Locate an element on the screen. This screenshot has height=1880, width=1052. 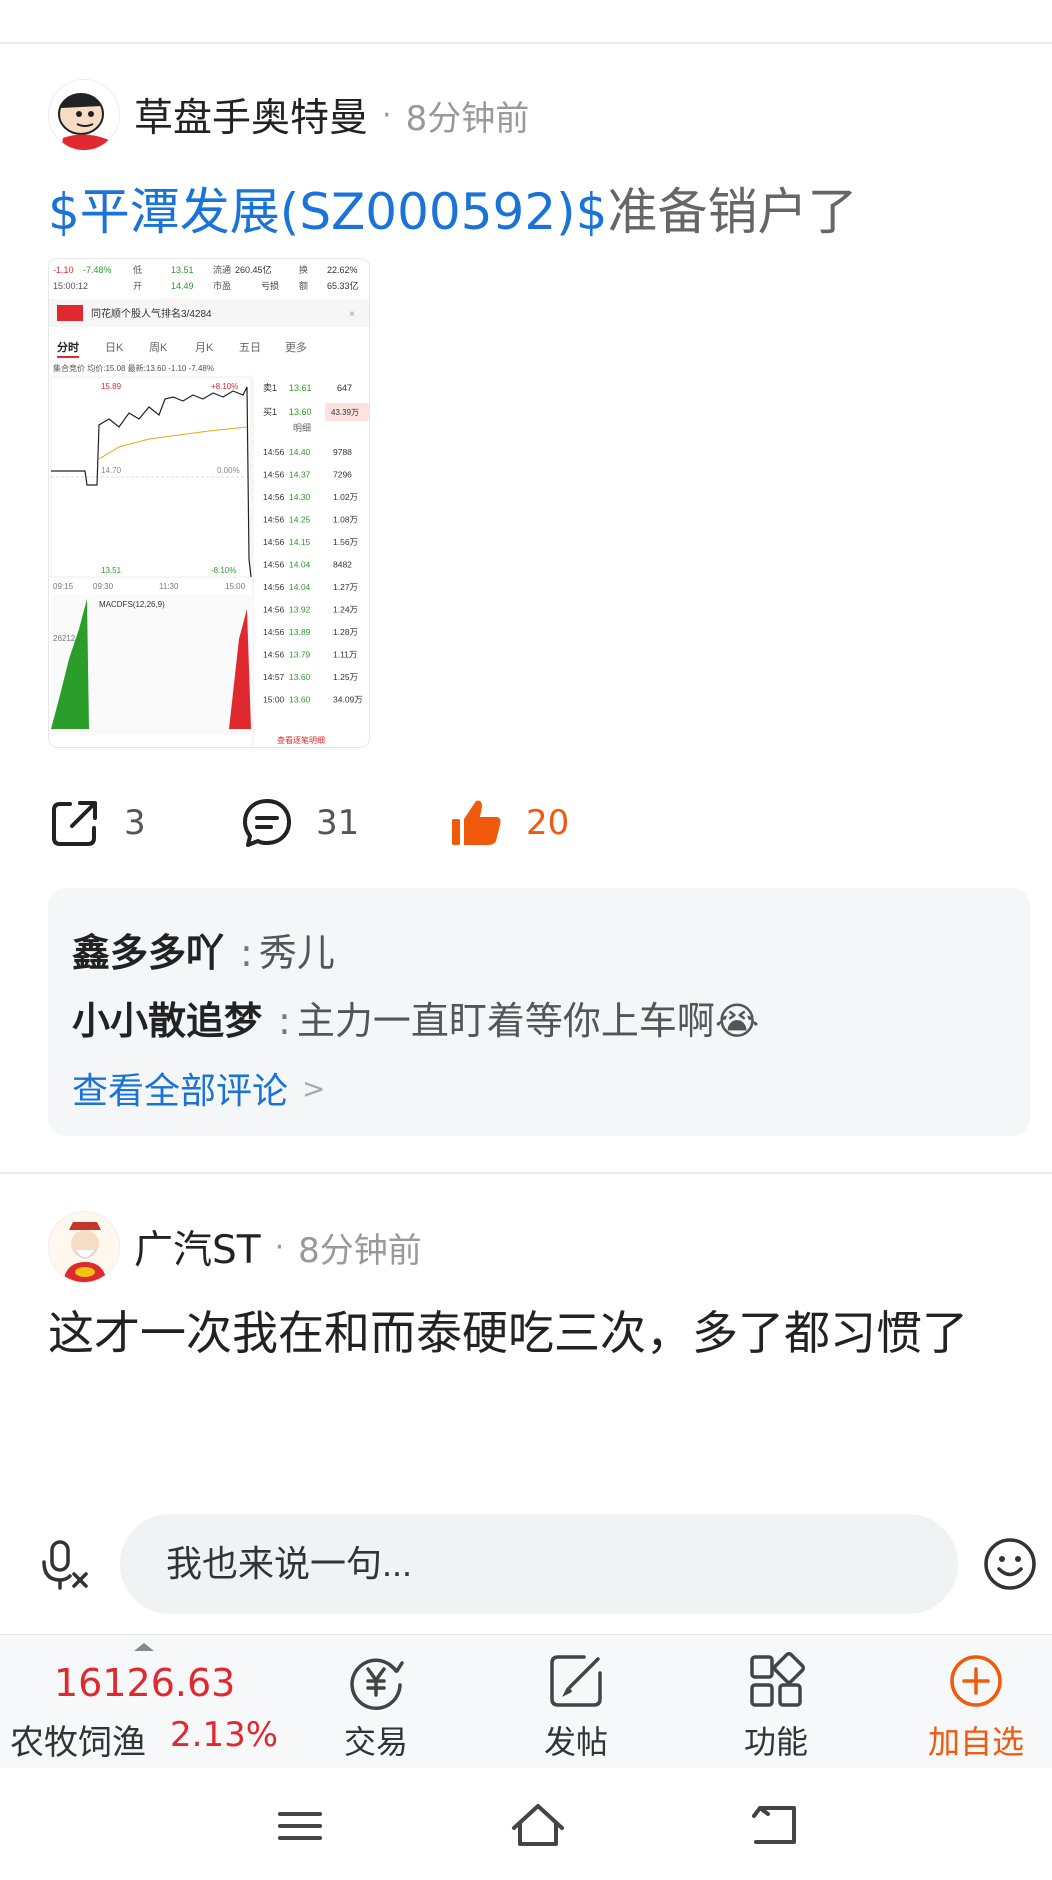
index-change: 2.13% is located at coordinates (224, 1735).